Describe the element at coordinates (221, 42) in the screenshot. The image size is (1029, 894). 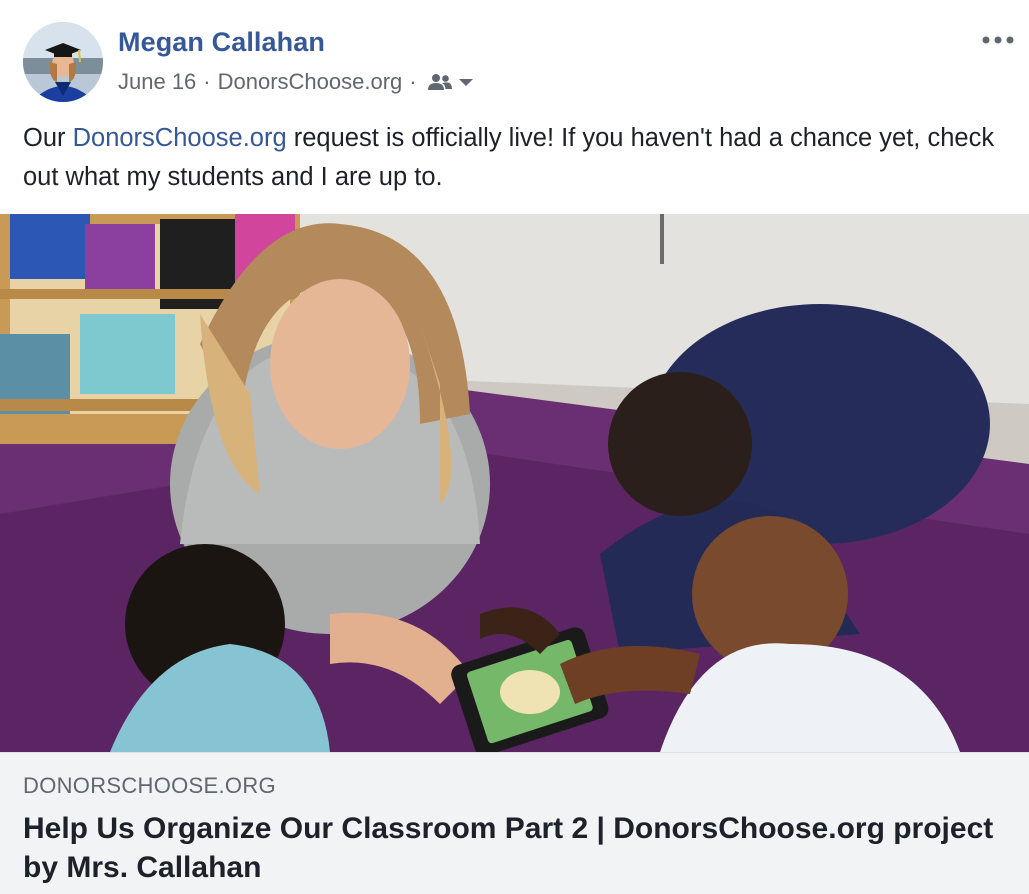
I see `author-name: Megan Callahan` at that location.